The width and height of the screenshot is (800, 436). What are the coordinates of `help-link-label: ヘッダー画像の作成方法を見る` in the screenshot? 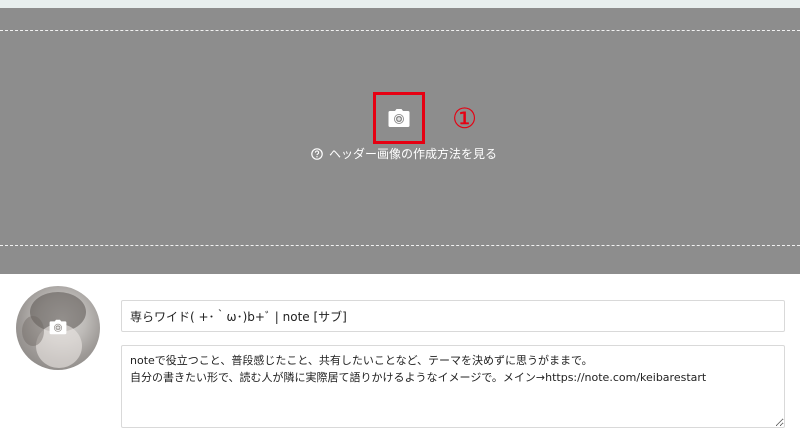 It's located at (413, 154).